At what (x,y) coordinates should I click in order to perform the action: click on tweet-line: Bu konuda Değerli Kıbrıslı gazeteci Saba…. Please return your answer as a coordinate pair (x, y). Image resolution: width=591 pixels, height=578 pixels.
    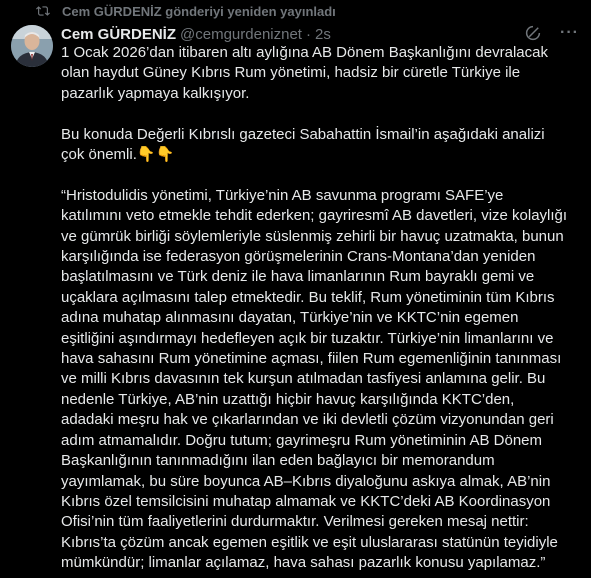
    Looking at the image, I should click on (303, 134).